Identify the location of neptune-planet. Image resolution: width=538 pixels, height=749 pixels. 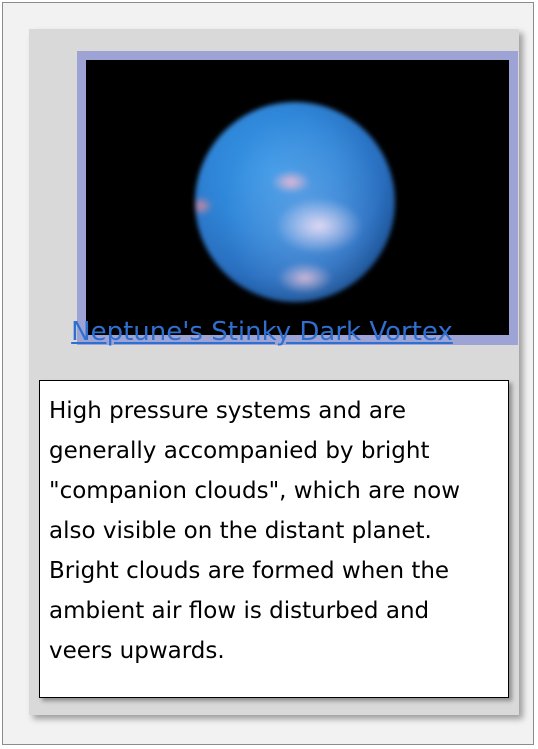
(295, 202).